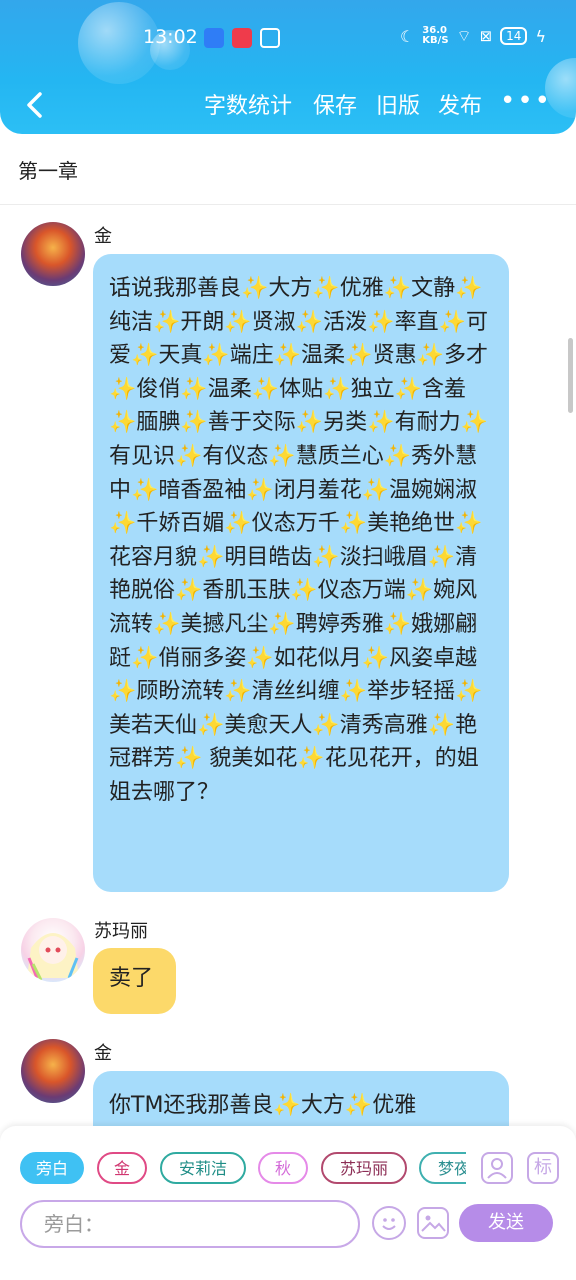  Describe the element at coordinates (37, 105) in the screenshot. I see `chevron-left-icon` at that location.